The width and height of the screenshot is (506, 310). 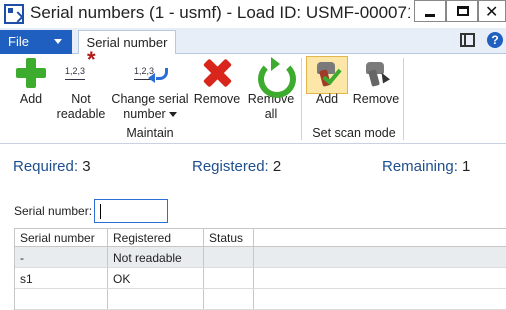 I want to click on serial-star-icon: 1,2,3 *, so click(x=81, y=68).